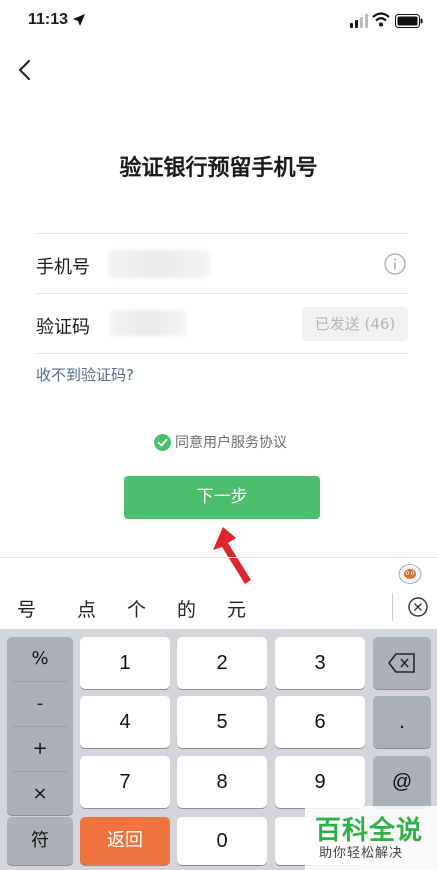 Image resolution: width=437 pixels, height=870 pixels. I want to click on delete-key, so click(402, 663).